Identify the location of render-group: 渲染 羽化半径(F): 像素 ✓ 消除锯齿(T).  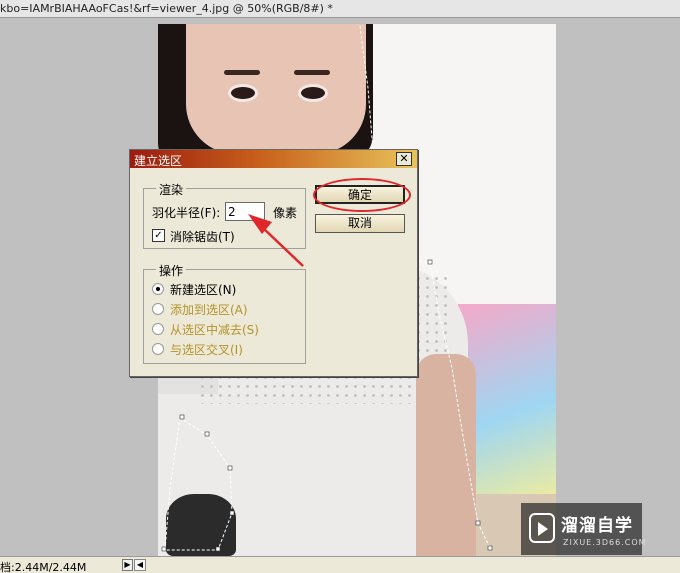
(224, 215).